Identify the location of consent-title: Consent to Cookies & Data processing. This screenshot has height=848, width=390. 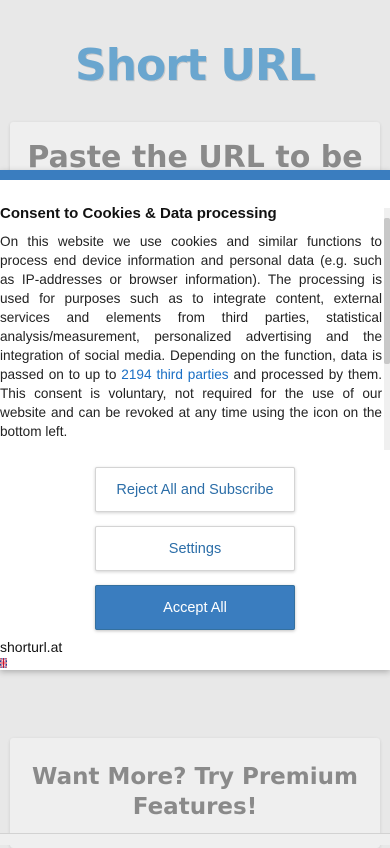
(138, 213).